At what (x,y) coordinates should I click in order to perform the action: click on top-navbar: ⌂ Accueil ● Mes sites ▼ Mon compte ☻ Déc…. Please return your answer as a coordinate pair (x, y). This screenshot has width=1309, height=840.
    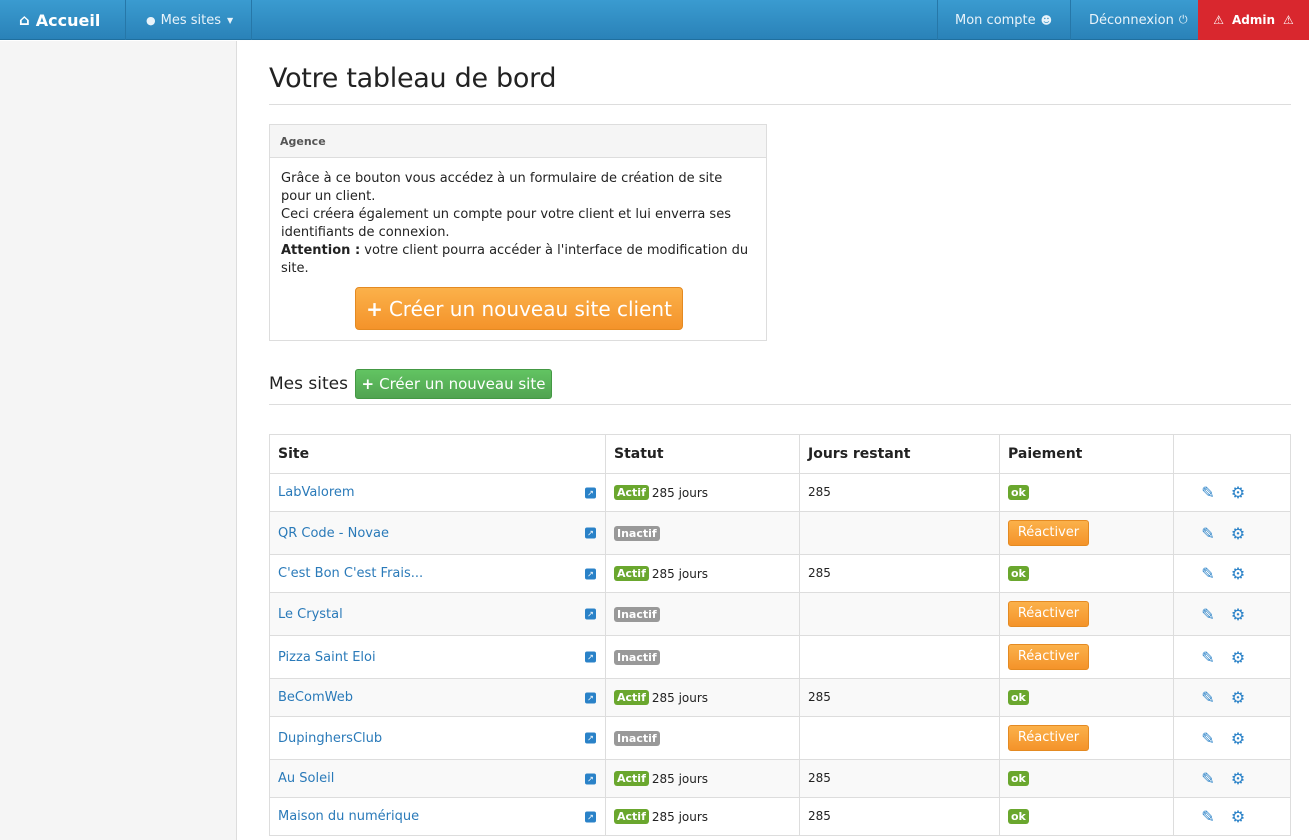
    Looking at the image, I should click on (654, 20).